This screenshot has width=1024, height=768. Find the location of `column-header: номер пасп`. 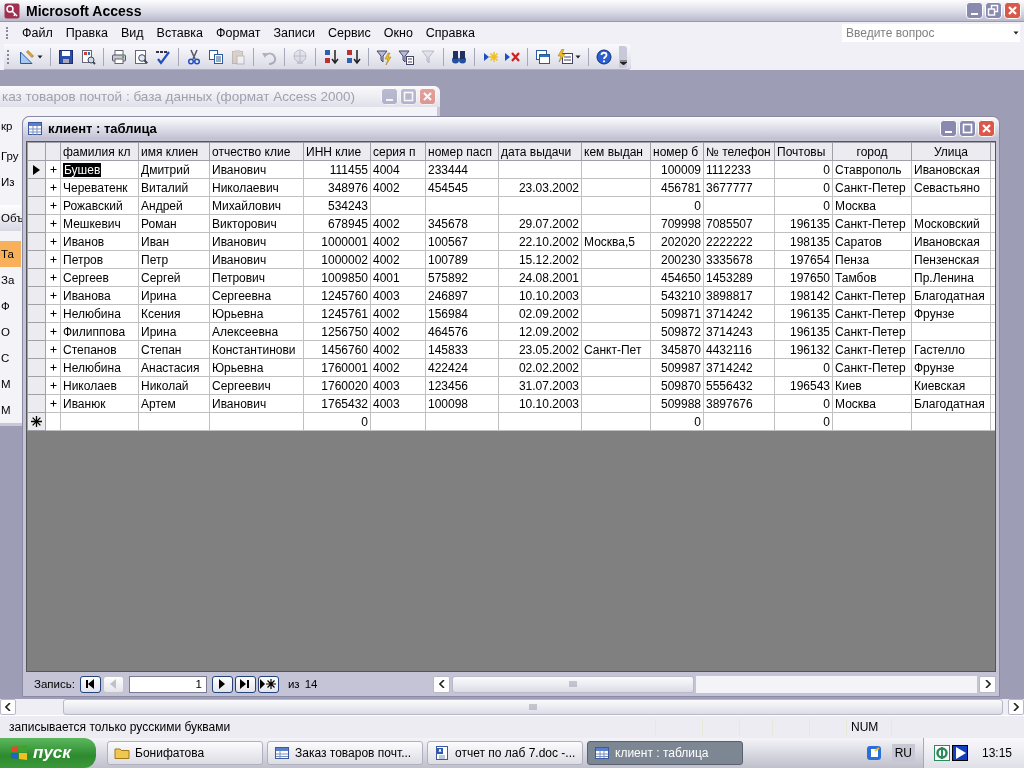

column-header: номер пасп is located at coordinates (462, 151).